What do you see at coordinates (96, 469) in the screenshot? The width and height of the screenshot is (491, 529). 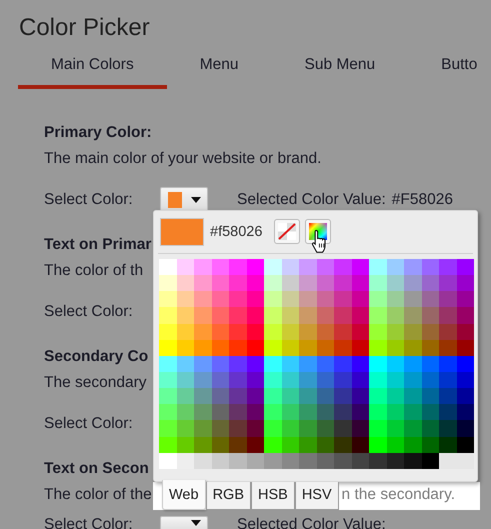 I see `section-heading: Text on Secon` at bounding box center [96, 469].